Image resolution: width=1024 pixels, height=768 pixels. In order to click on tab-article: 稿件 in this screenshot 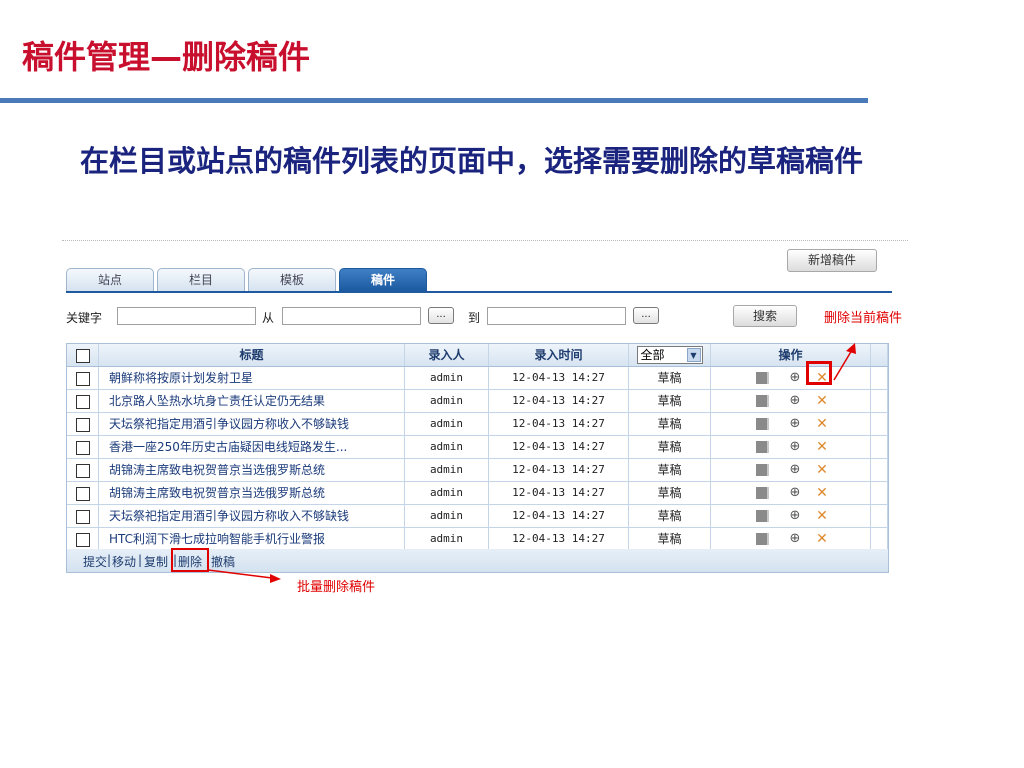, I will do `click(383, 279)`.